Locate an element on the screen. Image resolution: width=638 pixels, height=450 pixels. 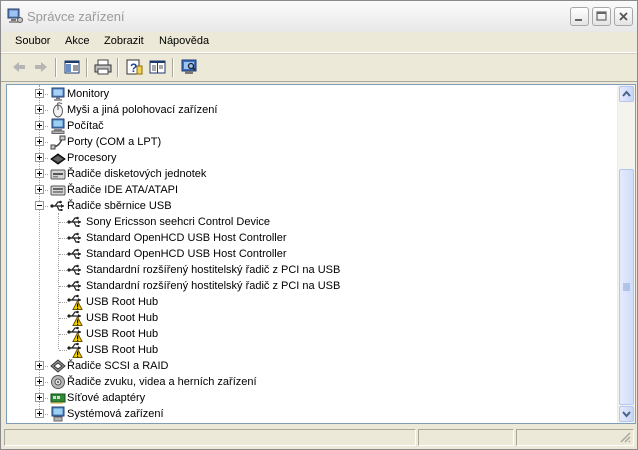
category-node: Řadiče zvuku, videa a herních zařízení is located at coordinates (307, 382).